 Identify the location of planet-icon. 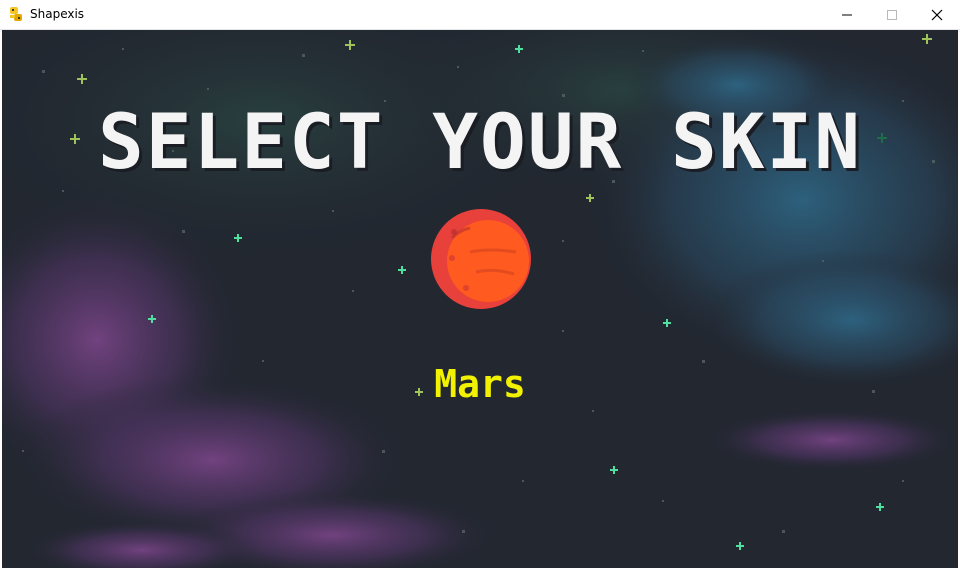
(481, 259).